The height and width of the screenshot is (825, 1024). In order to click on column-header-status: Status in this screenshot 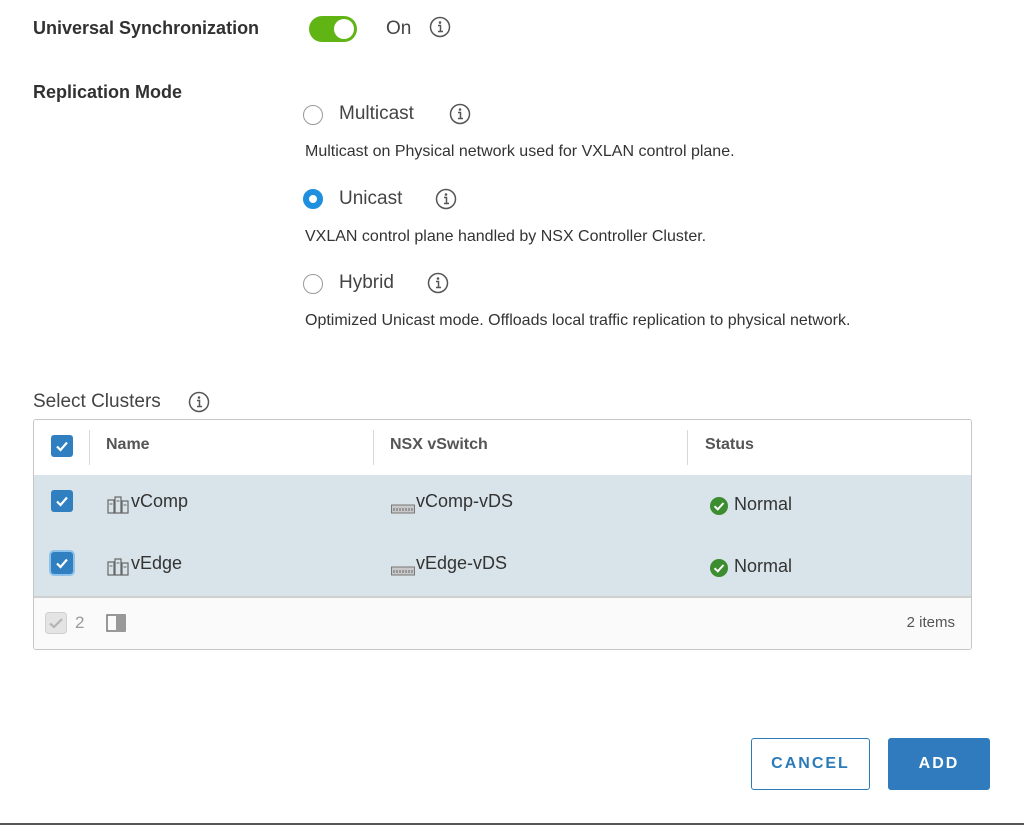, I will do `click(729, 445)`.